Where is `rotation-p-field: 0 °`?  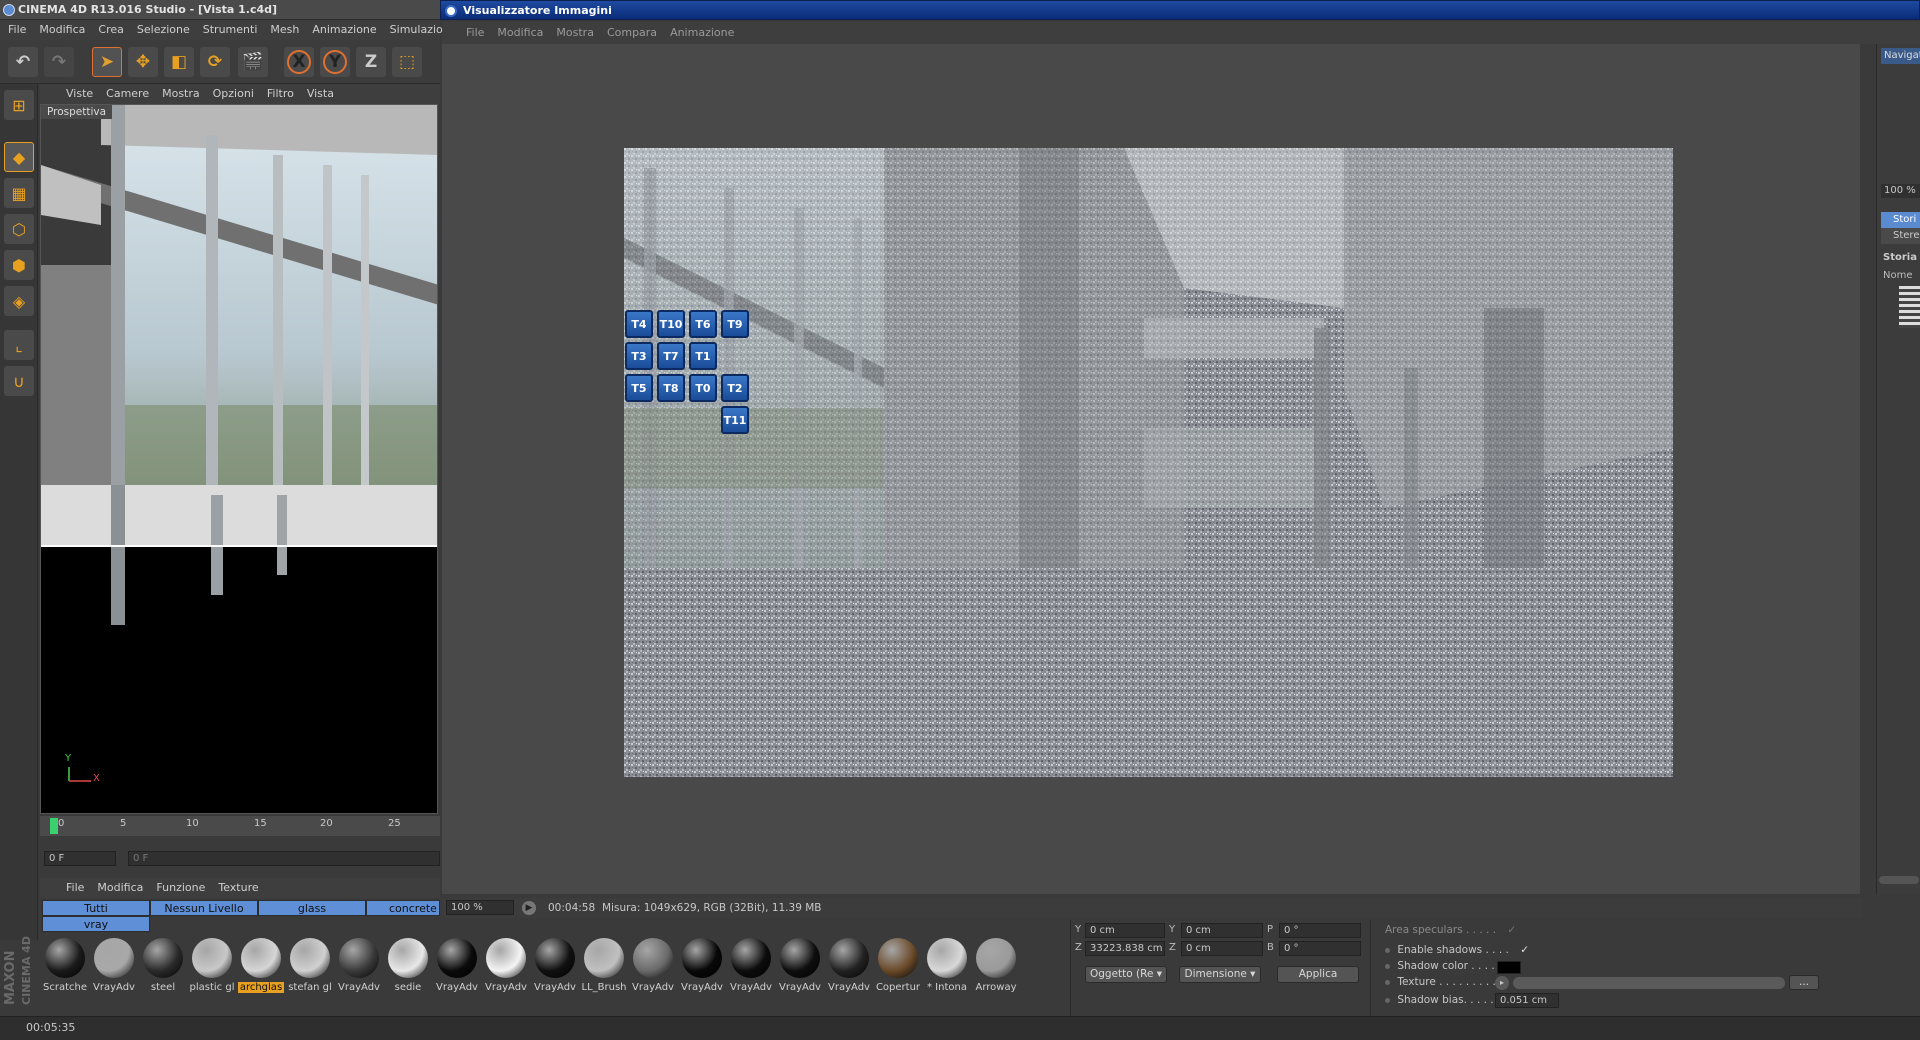
rotation-p-field: 0 ° is located at coordinates (1320, 930).